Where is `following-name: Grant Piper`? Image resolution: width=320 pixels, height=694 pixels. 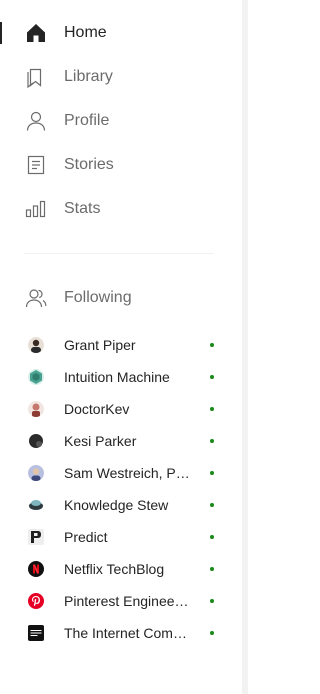
following-name: Grant Piper is located at coordinates (100, 345).